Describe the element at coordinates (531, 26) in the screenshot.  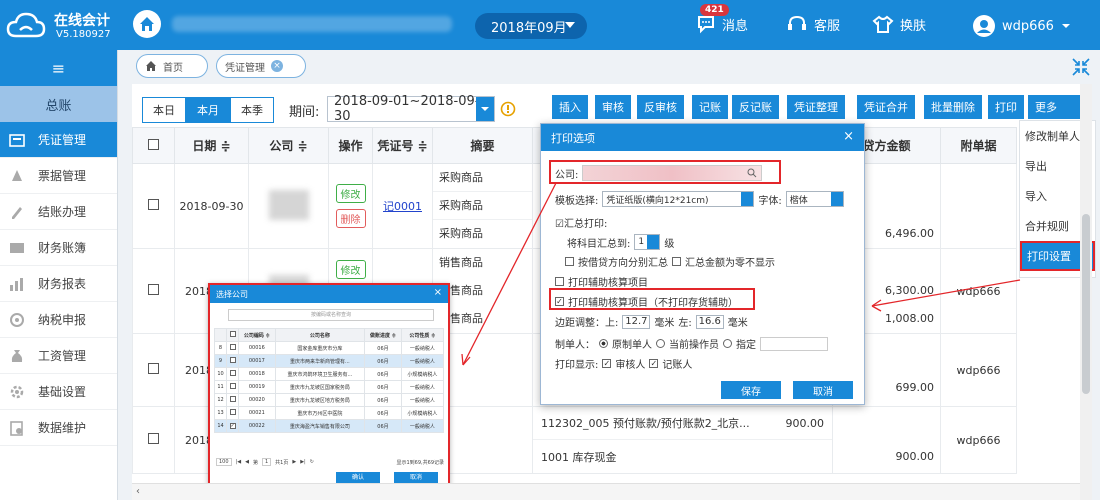
I see `period-selector: 2018年09月` at that location.